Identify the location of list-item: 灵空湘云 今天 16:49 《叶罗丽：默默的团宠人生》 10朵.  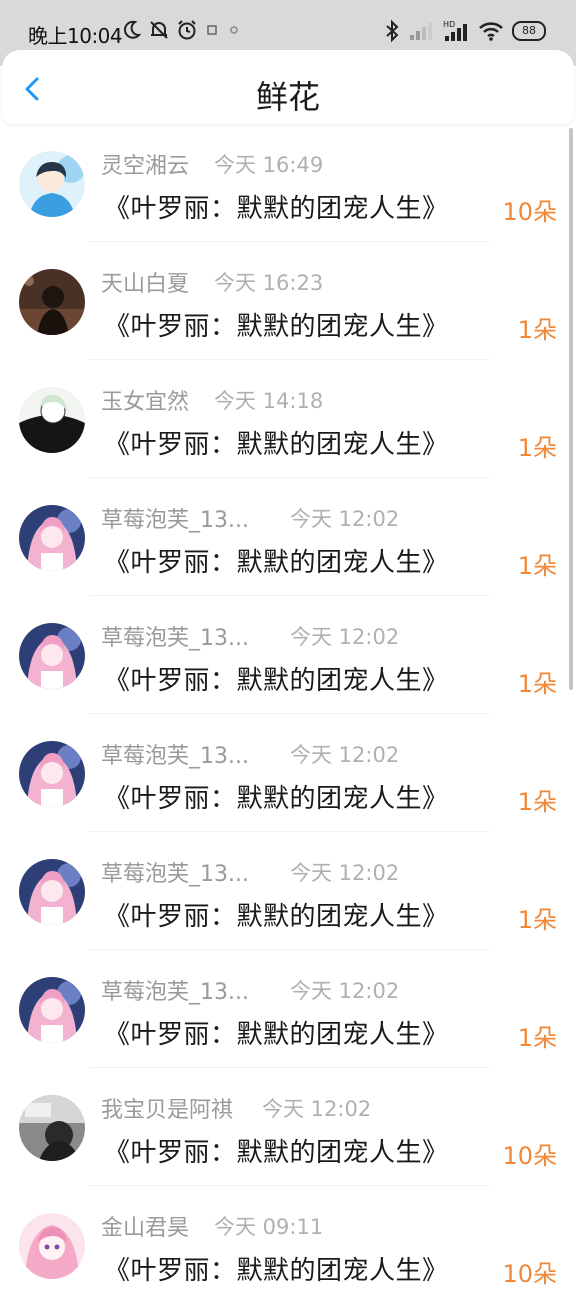
(288, 183).